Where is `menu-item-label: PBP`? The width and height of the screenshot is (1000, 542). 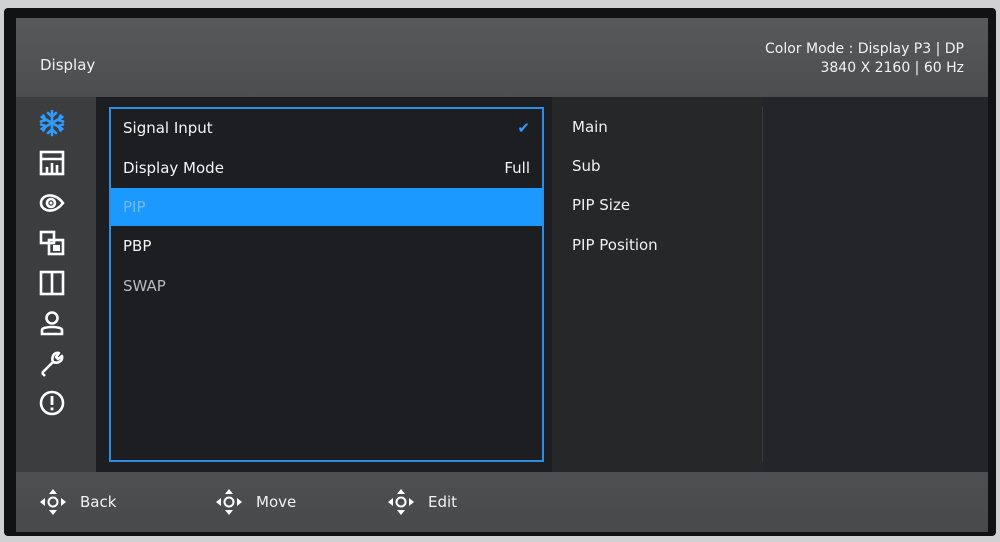 menu-item-label: PBP is located at coordinates (137, 246).